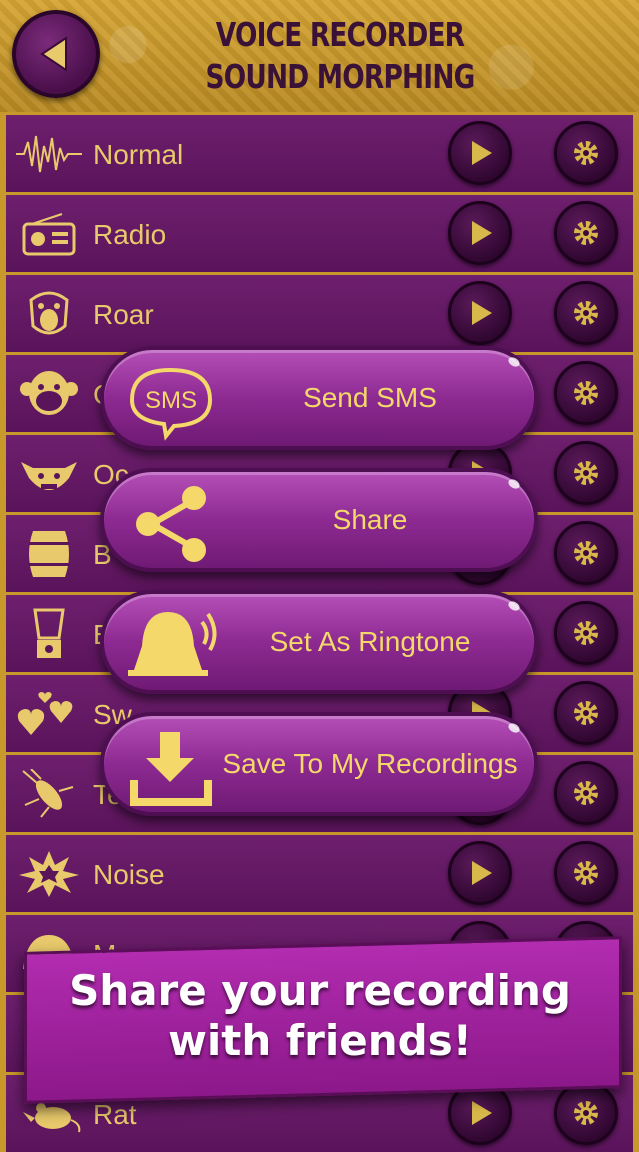 The width and height of the screenshot is (639, 1152). I want to click on promo-line-1: Share your recording, so click(320, 990).